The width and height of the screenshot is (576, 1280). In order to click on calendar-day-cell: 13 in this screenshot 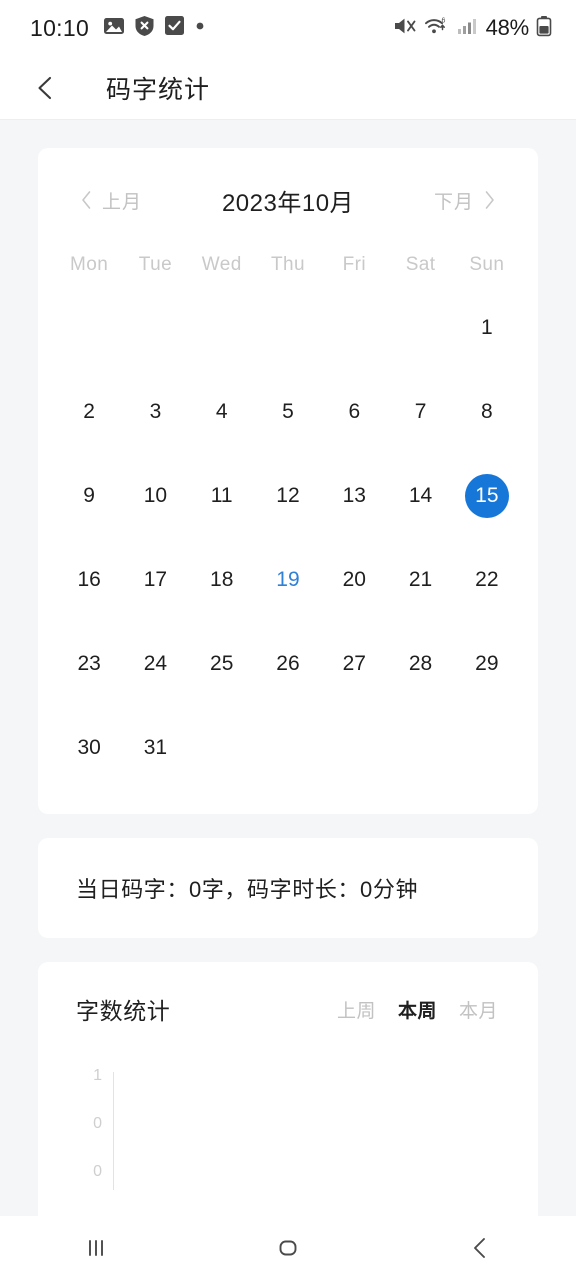, I will do `click(354, 496)`.